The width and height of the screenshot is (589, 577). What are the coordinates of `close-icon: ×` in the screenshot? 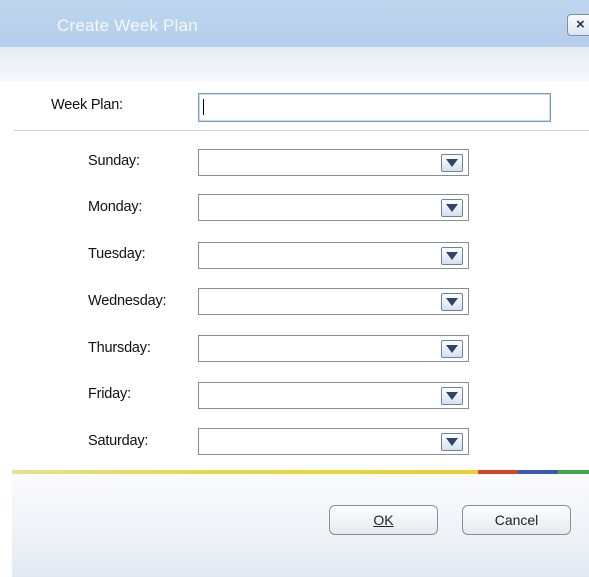 It's located at (580, 24).